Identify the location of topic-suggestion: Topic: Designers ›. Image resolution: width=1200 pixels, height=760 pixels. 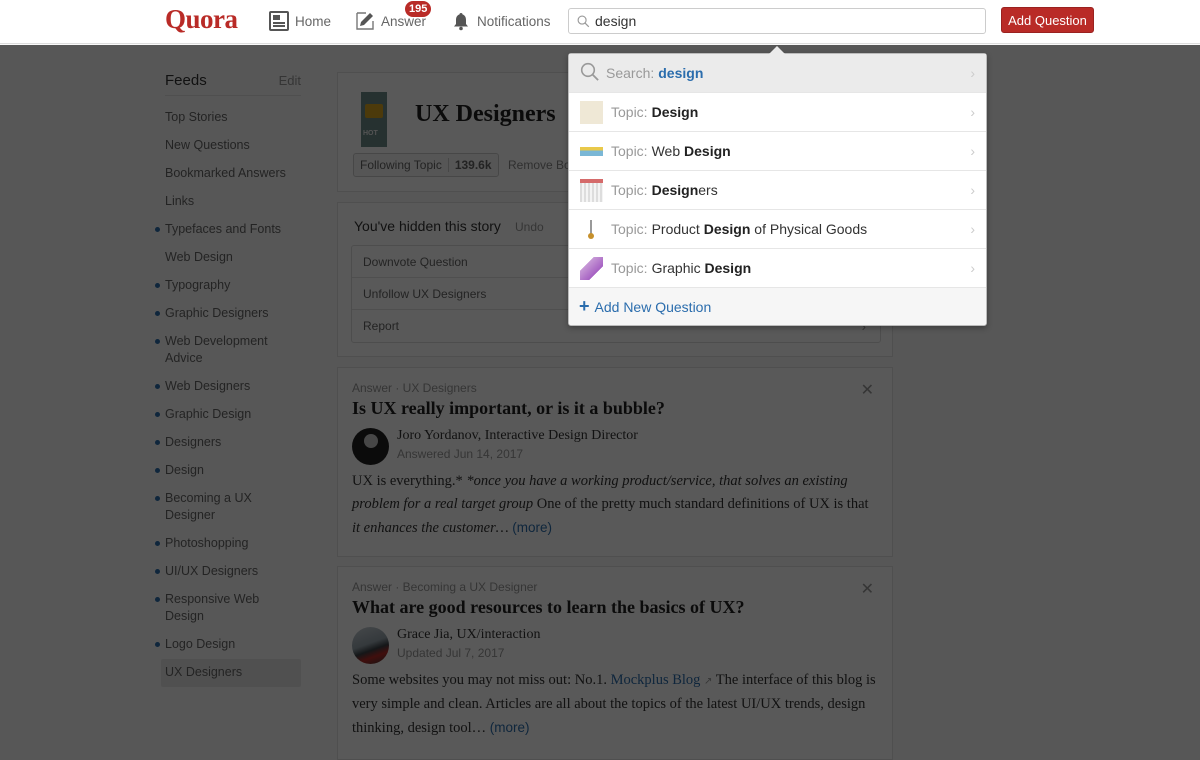
(777, 190).